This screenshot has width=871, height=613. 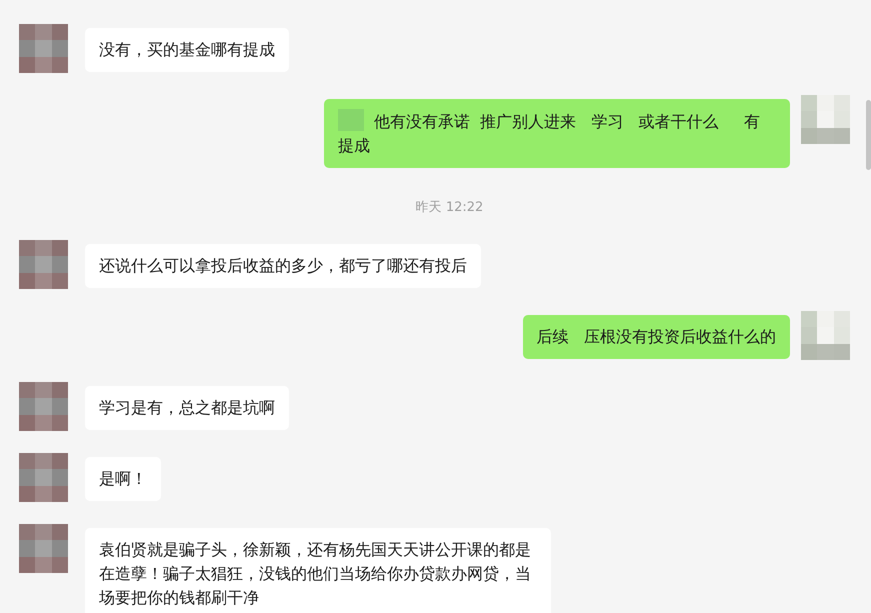 I want to click on message-bubble: 袁伯贤就是骗子头，徐新颖，还有杨先国天天讲公开课的都是在造孽！骗子太猖狂，没钱的他们当场给你办贷款办网贷，当场要把你的钱都刷干净, so click(x=318, y=570).